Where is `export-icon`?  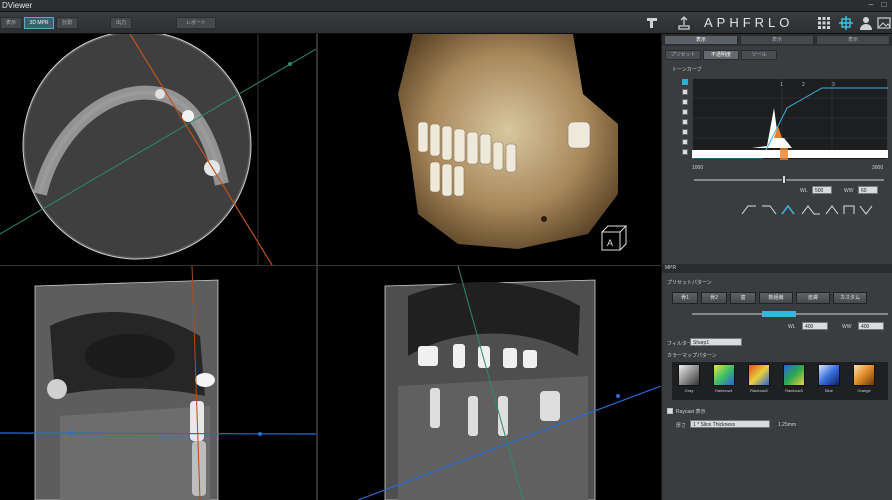
export-icon is located at coordinates (684, 23).